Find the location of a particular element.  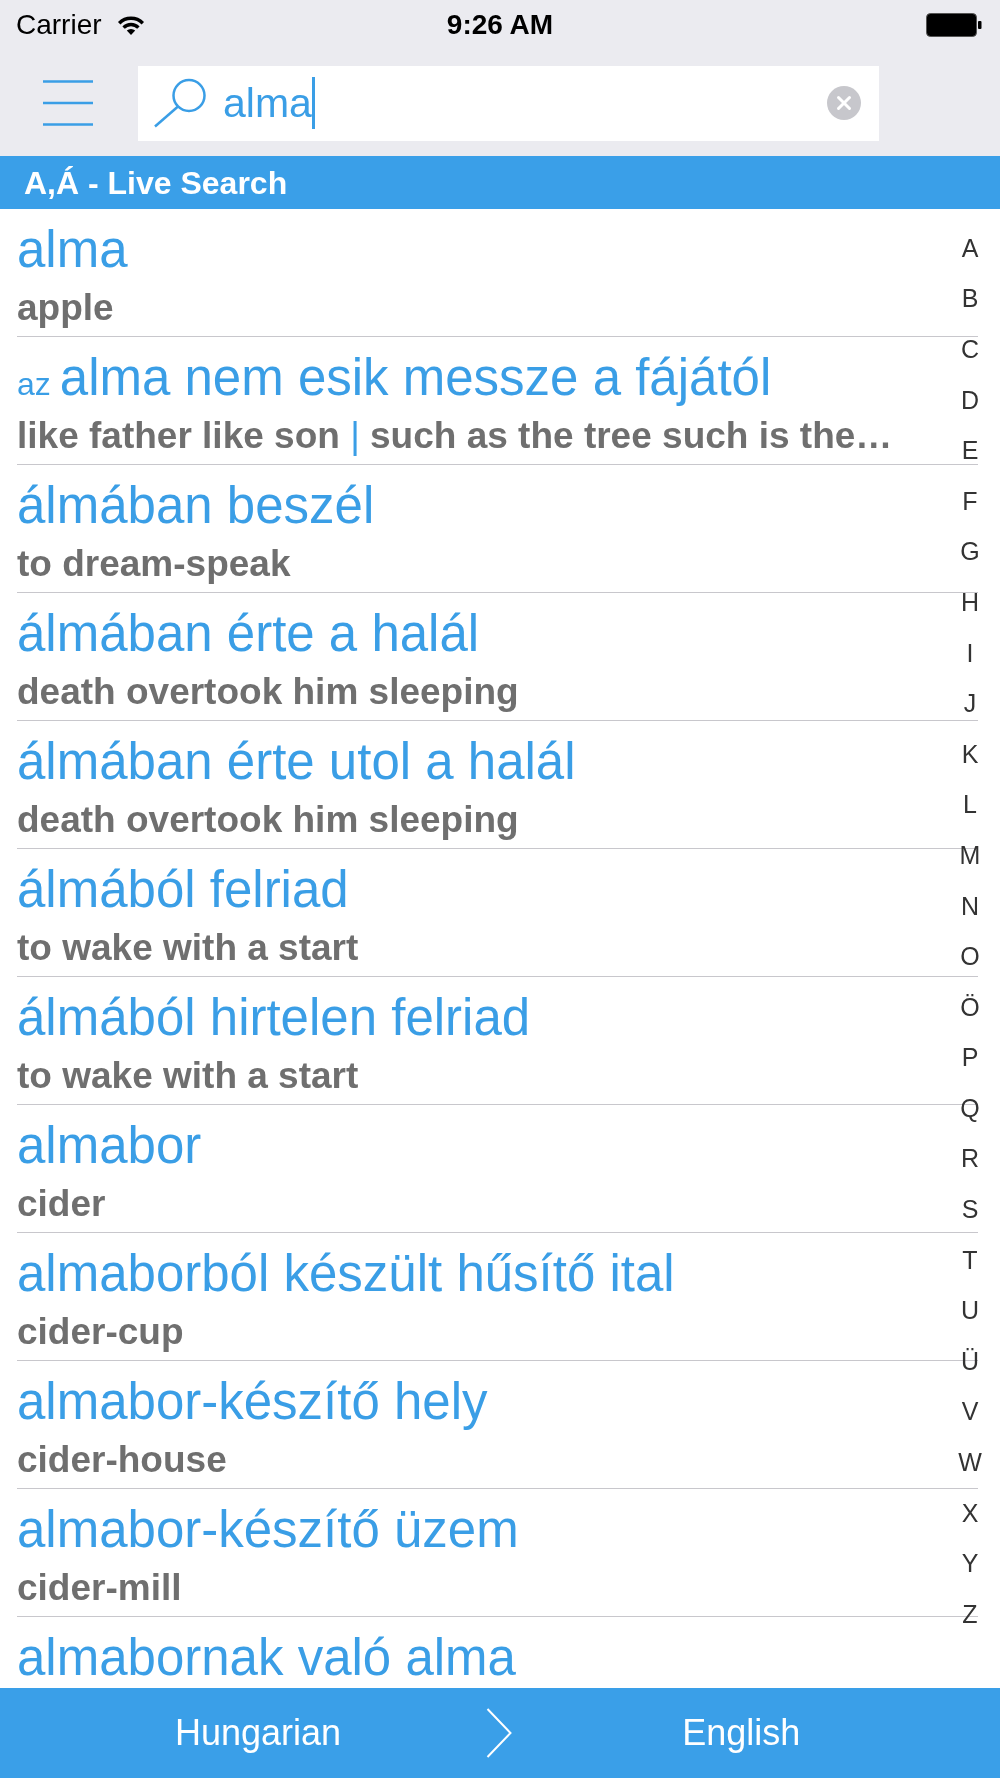

search-icon is located at coordinates (181, 103).